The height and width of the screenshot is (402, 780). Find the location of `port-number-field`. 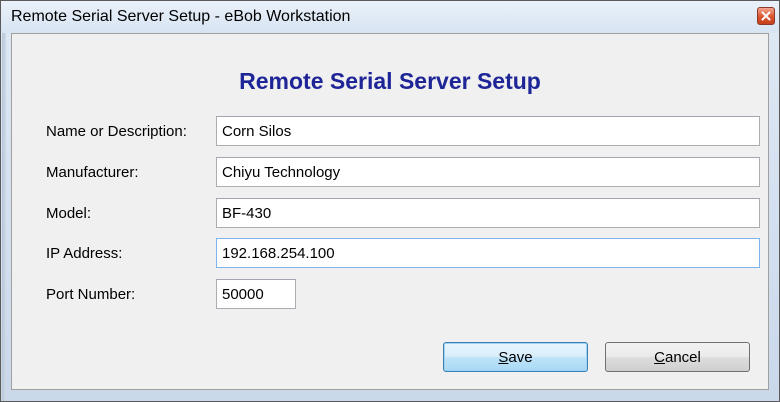

port-number-field is located at coordinates (256, 294).